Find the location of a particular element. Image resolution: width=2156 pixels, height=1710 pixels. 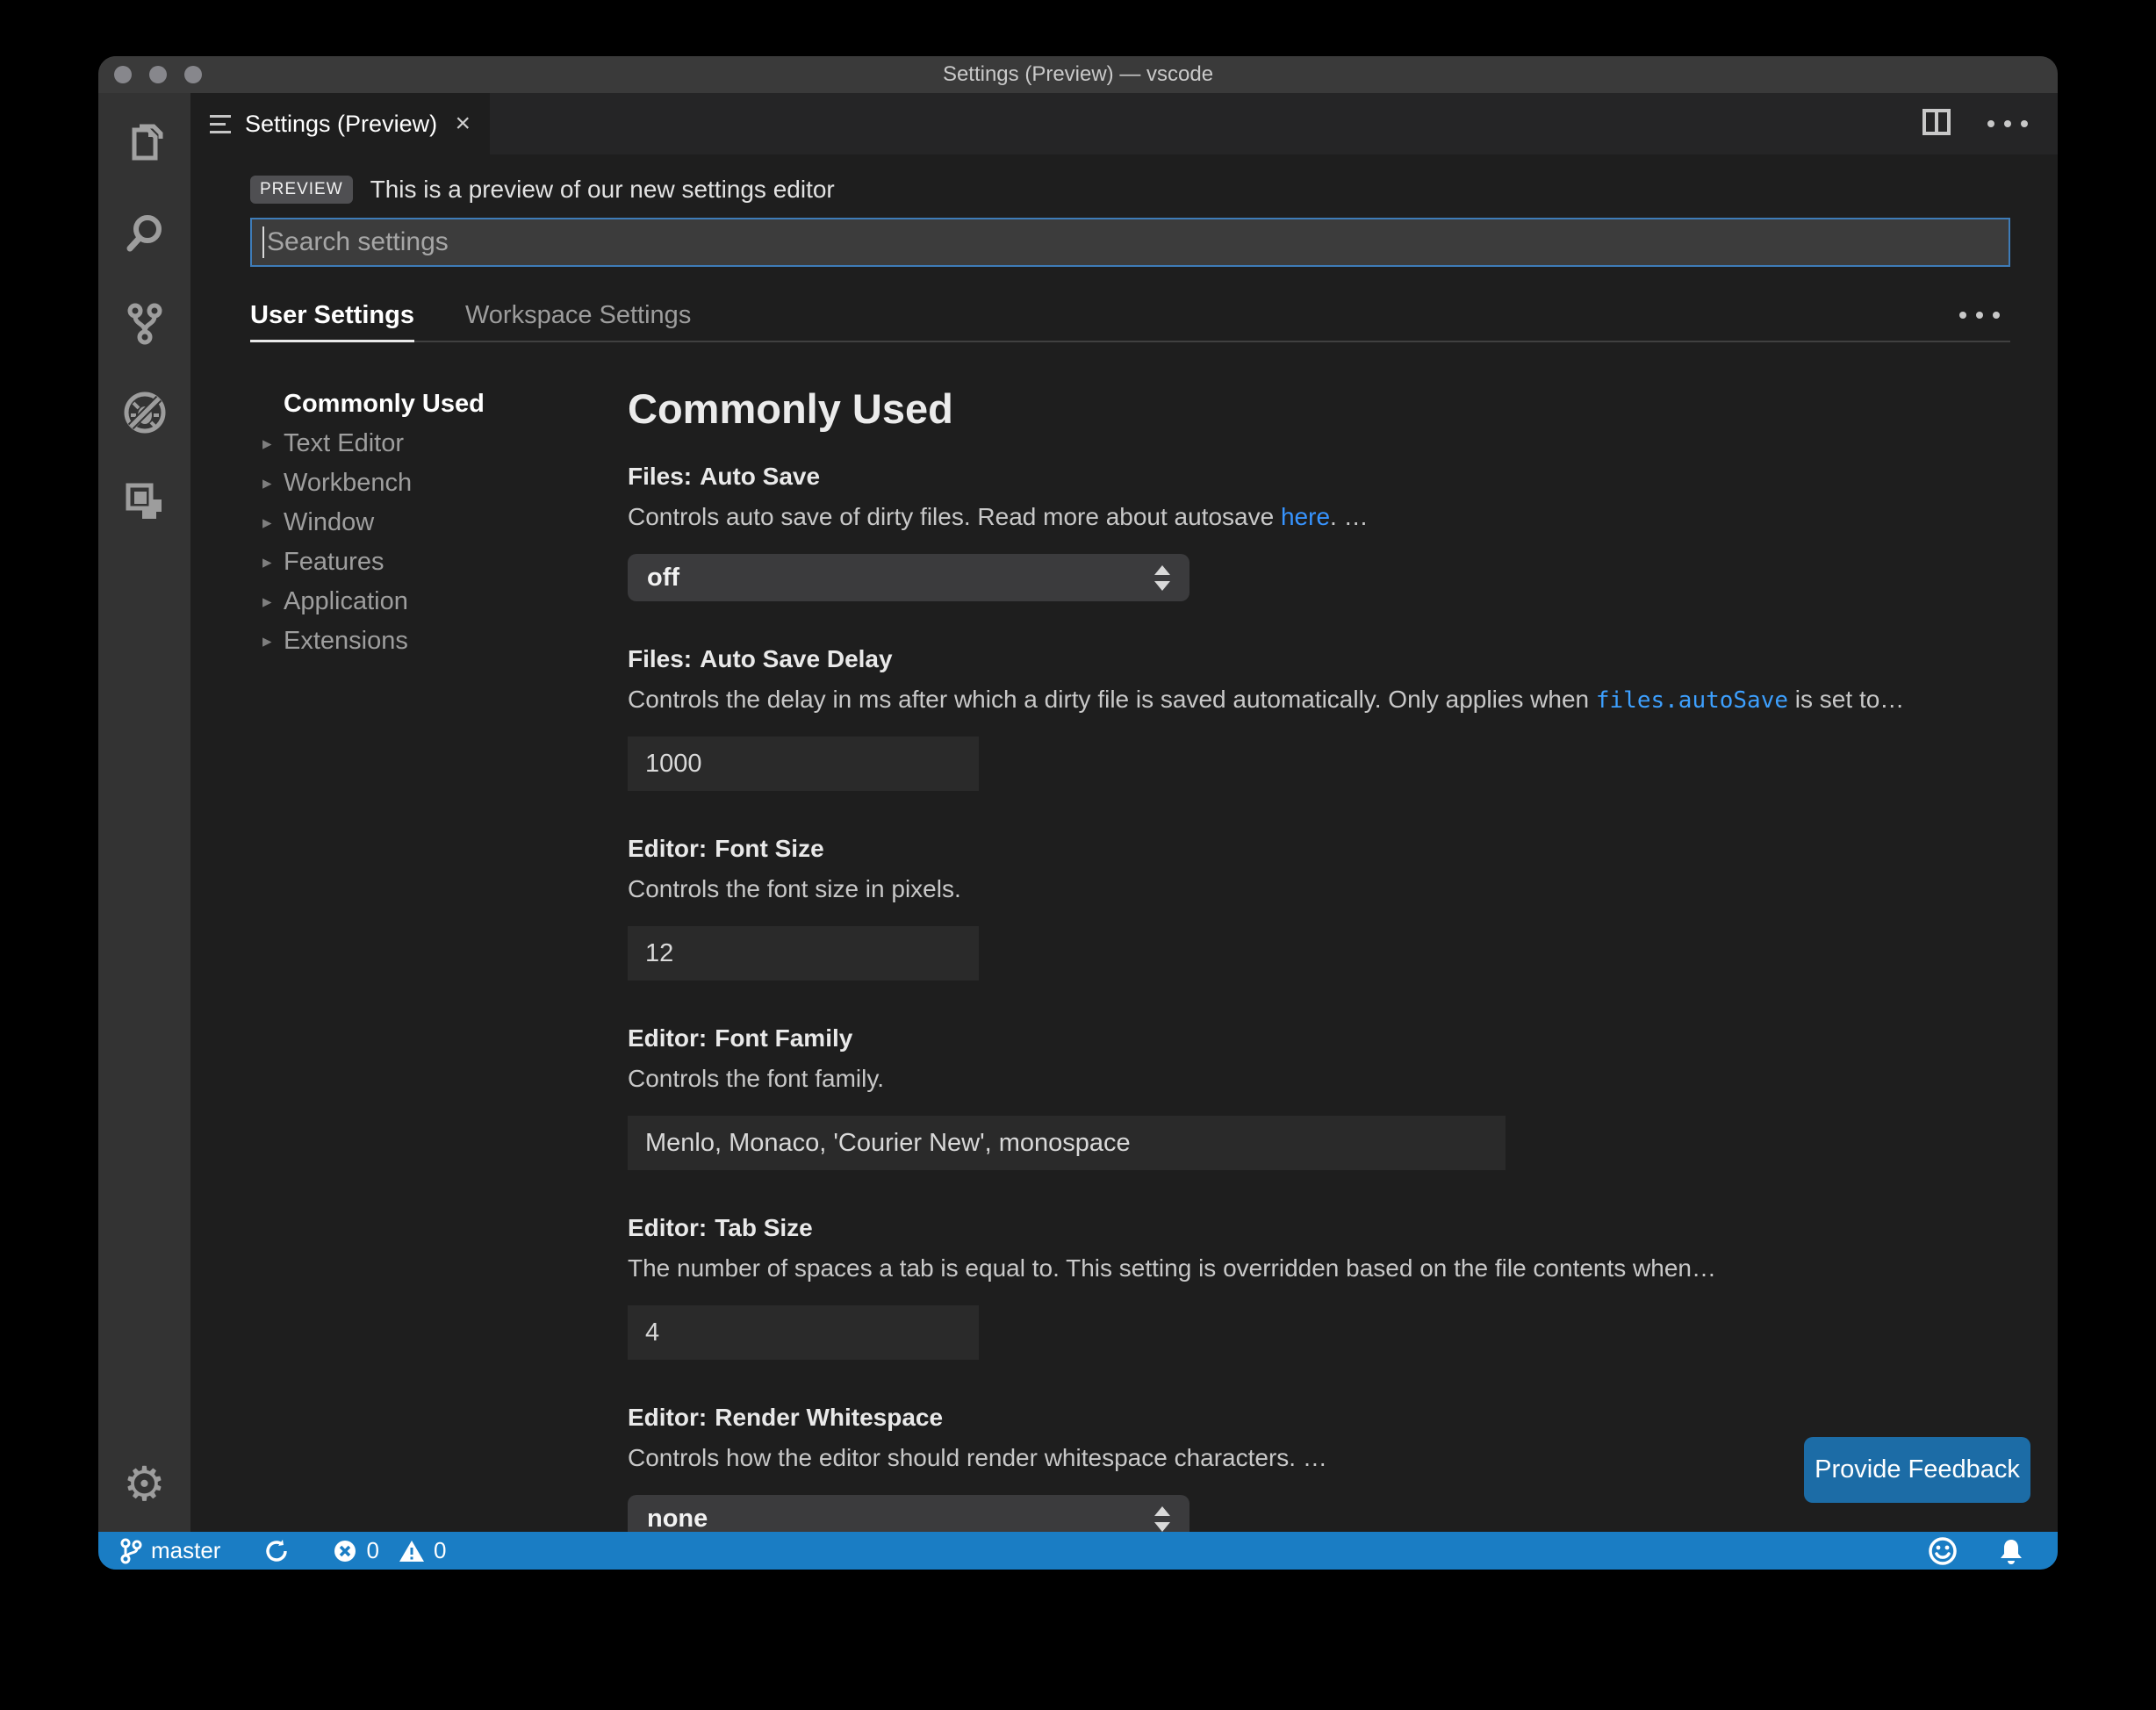

font-family-input: Menlo, Monaco, 'Courier New', monospace is located at coordinates (1067, 1143).